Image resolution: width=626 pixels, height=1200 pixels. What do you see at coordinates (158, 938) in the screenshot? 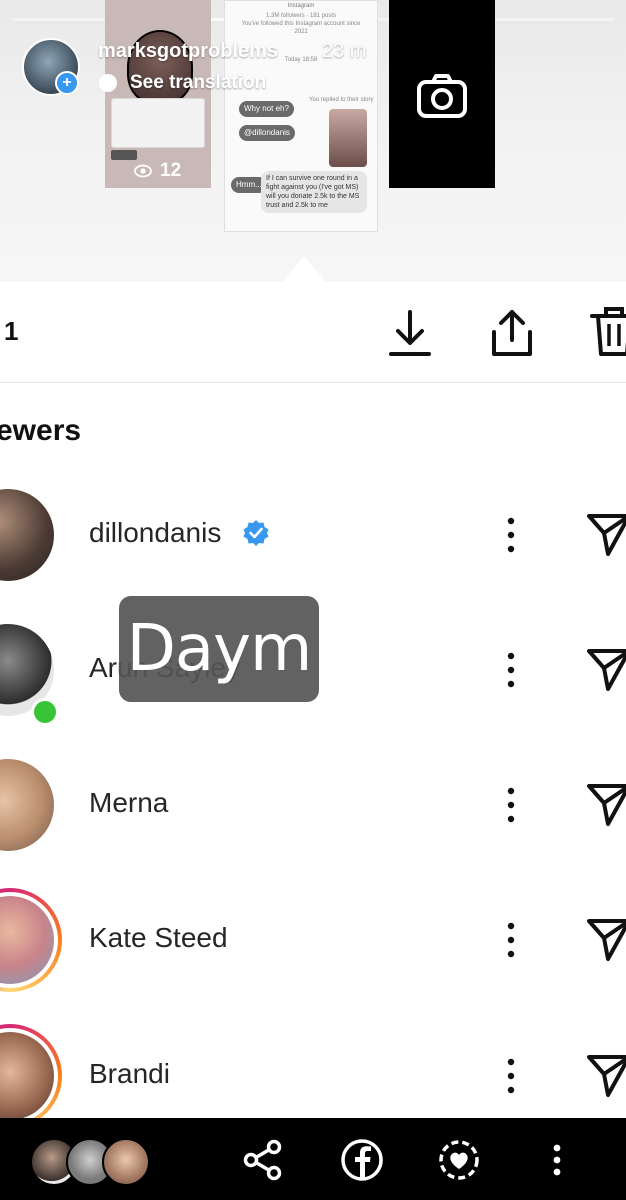
I see `viewer-name: Kate Steed` at bounding box center [158, 938].